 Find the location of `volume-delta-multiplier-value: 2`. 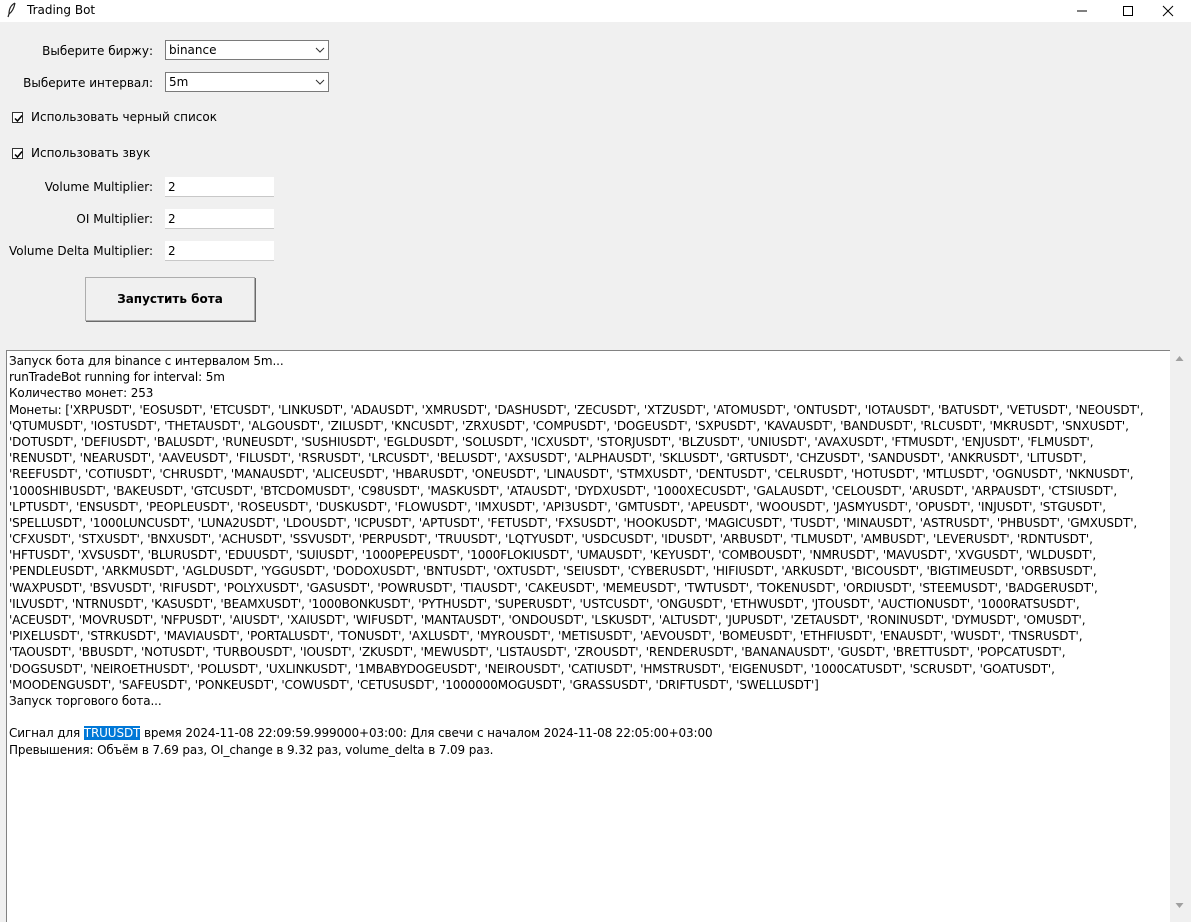

volume-delta-multiplier-value: 2 is located at coordinates (172, 251).